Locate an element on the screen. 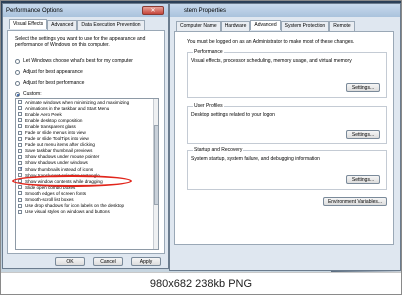  close-icon: ✕ is located at coordinates (153, 11).